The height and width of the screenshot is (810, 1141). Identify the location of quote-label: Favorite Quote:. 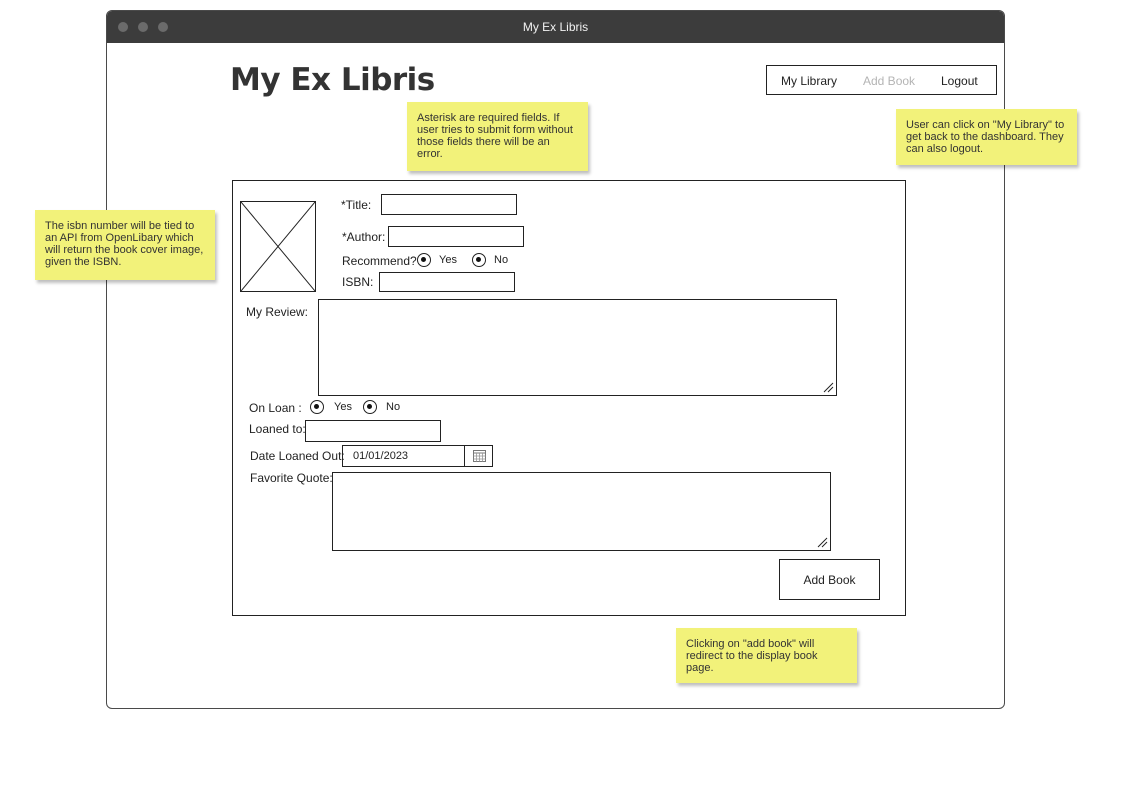
(291, 478).